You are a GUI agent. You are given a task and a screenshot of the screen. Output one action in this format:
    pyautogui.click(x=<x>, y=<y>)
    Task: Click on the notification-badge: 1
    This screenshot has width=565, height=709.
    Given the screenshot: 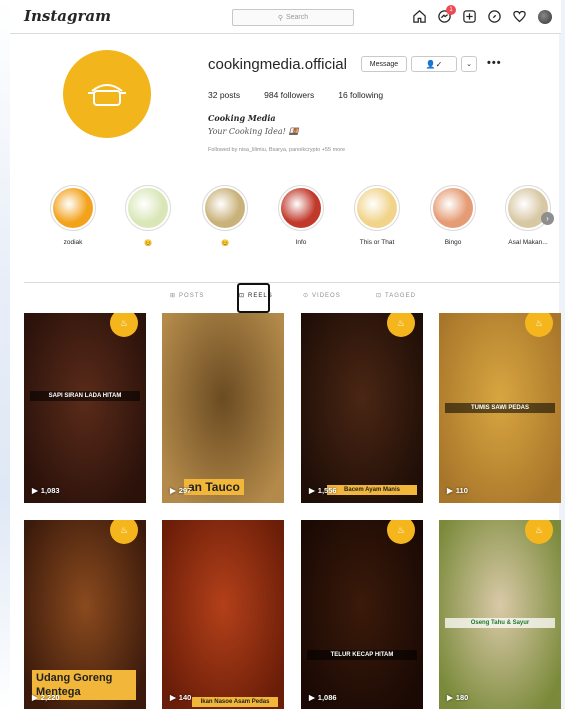 What is the action you would take?
    pyautogui.click(x=451, y=10)
    